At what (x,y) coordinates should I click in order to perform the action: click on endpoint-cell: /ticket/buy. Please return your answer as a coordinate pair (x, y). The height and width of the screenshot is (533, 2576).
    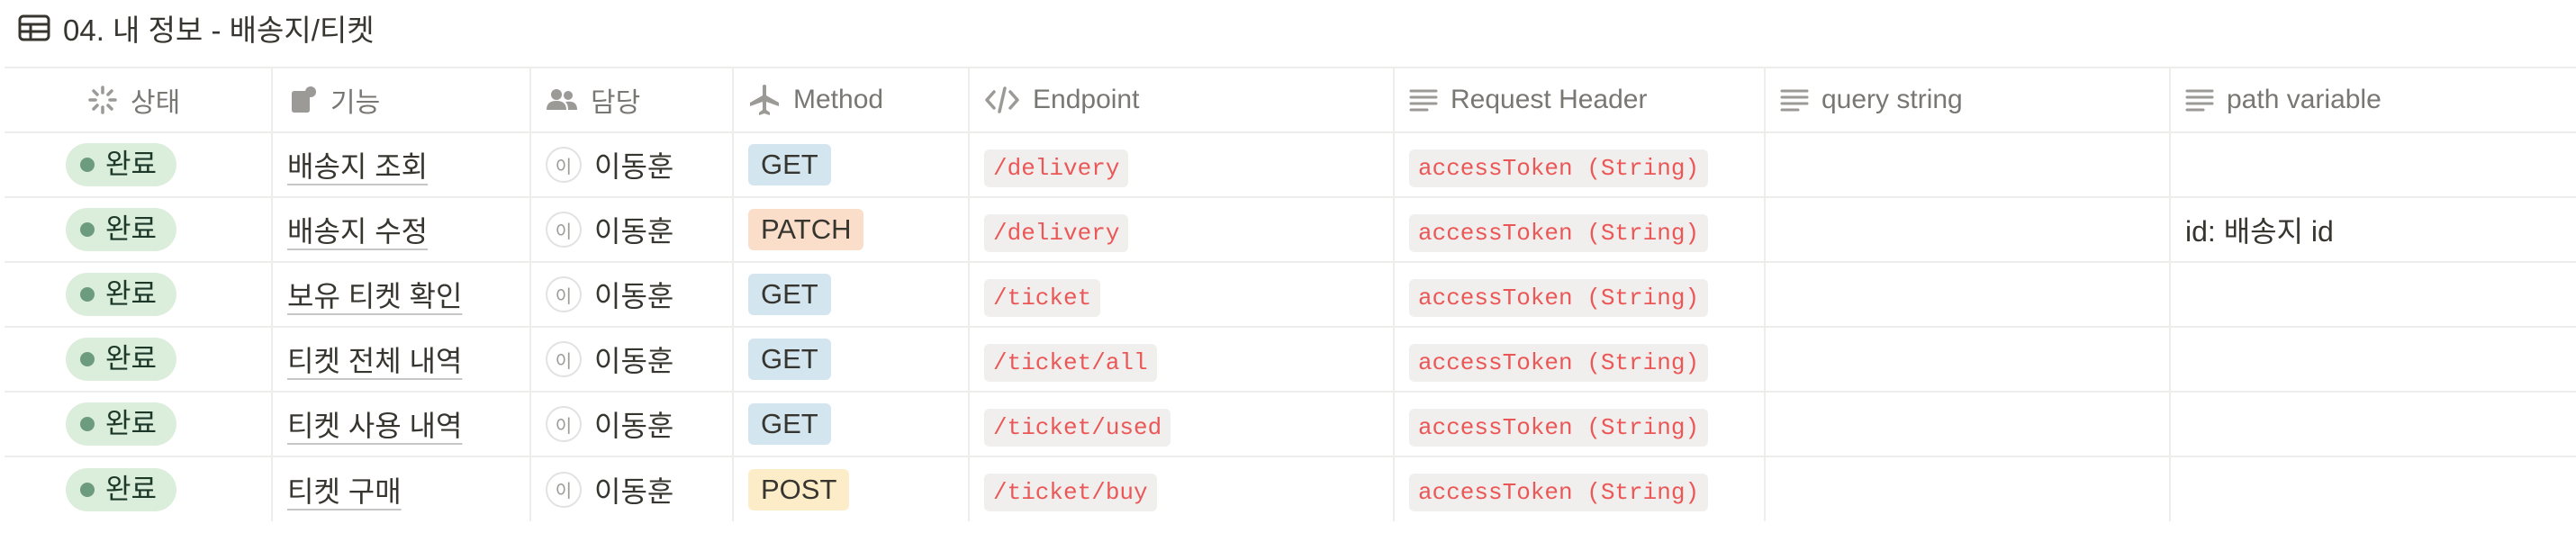
    Looking at the image, I should click on (1182, 488).